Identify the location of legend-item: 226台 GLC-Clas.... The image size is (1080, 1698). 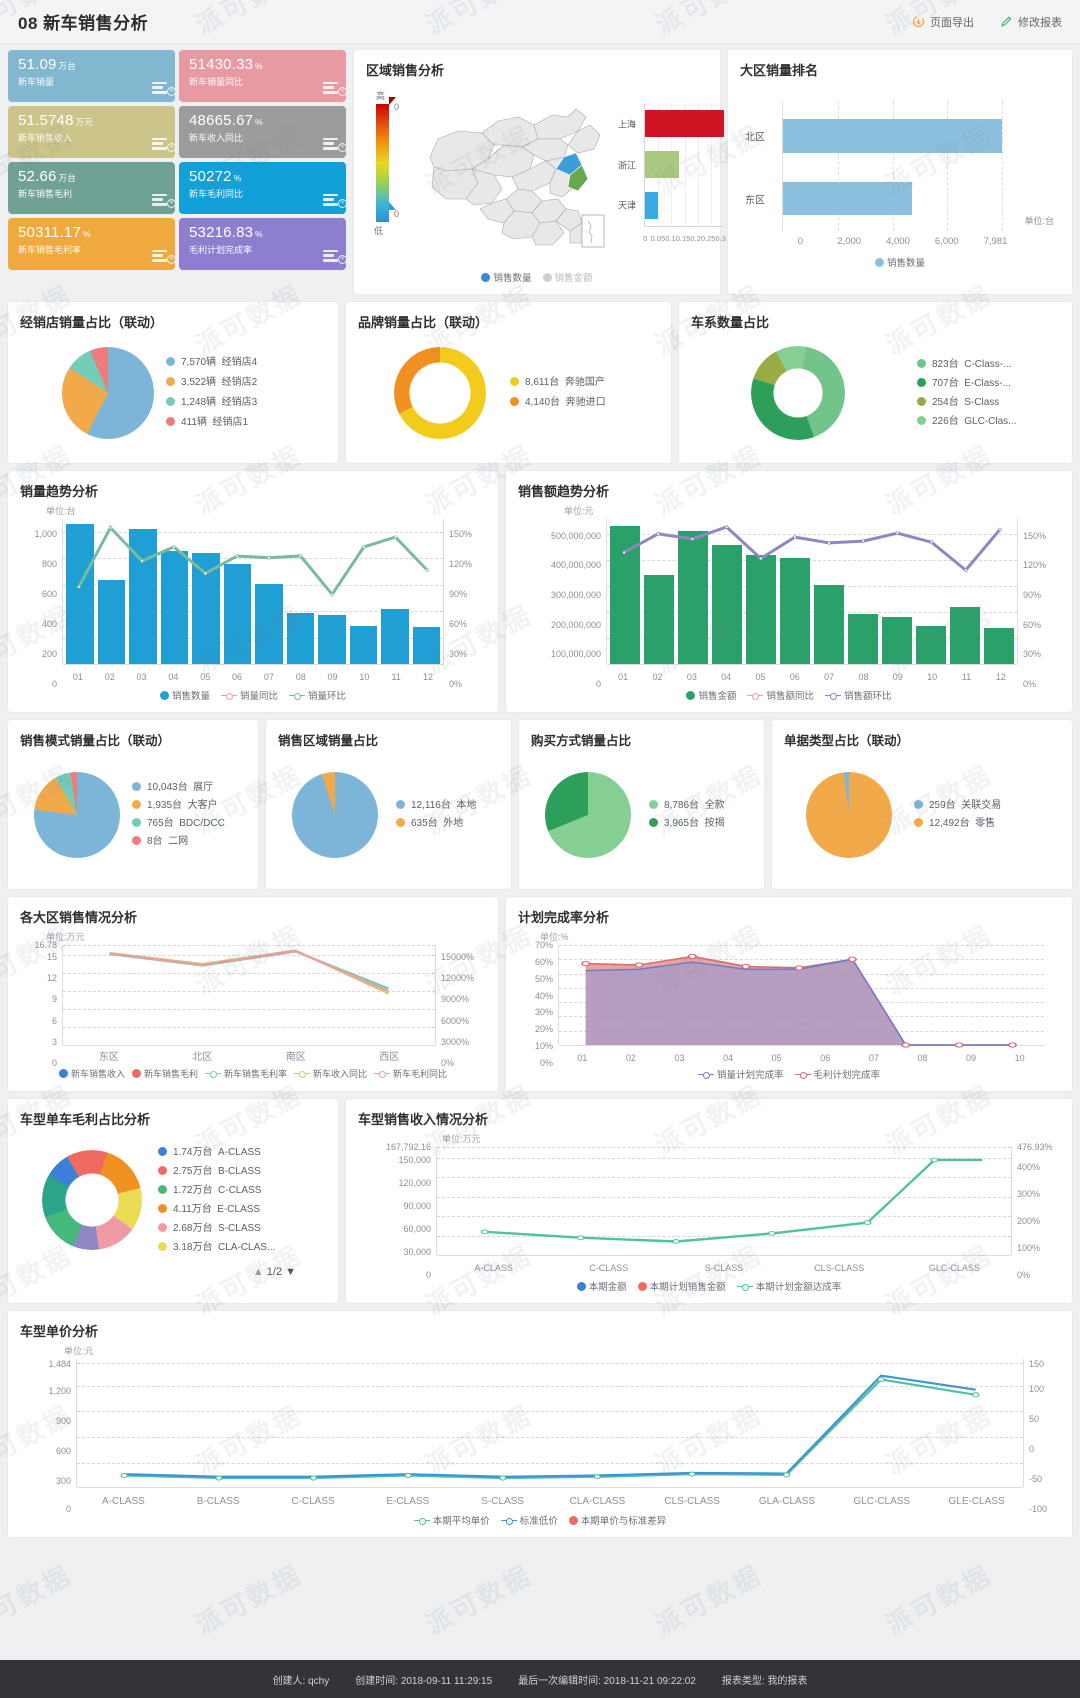
(966, 421).